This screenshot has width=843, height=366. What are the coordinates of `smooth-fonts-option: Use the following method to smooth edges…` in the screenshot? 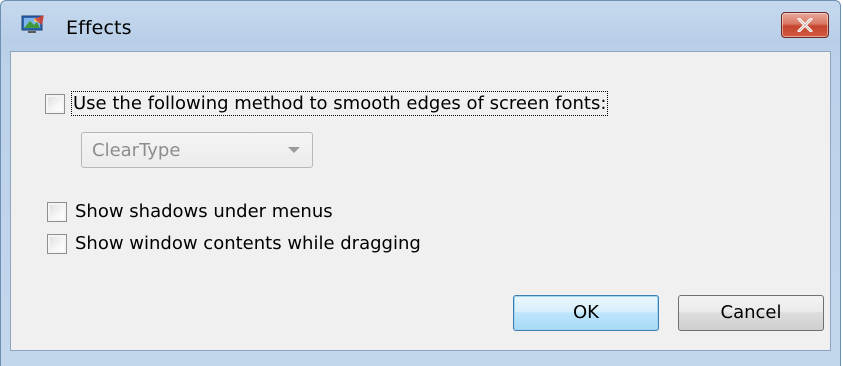 It's located at (327, 103).